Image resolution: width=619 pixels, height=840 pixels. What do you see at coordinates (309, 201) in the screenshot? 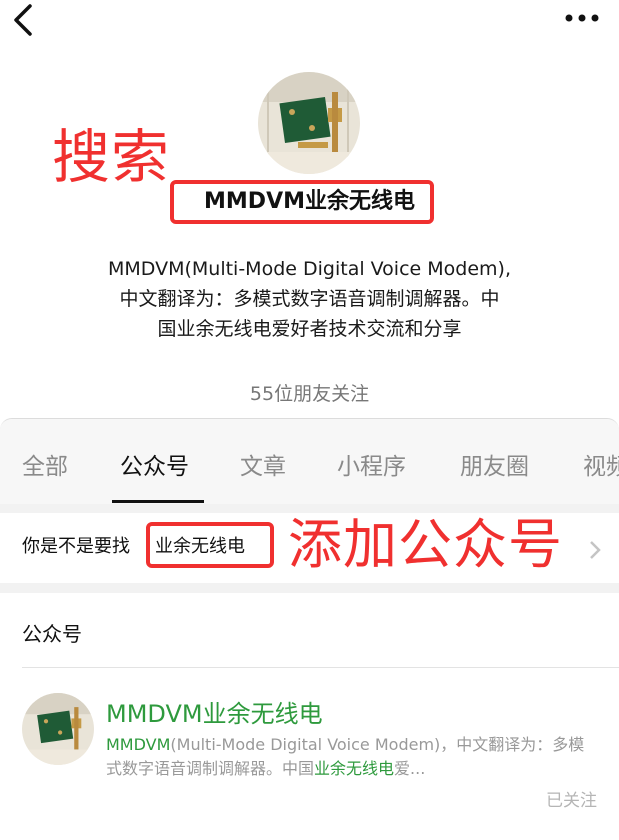
I see `account-name: MMDVM业余无线电` at bounding box center [309, 201].